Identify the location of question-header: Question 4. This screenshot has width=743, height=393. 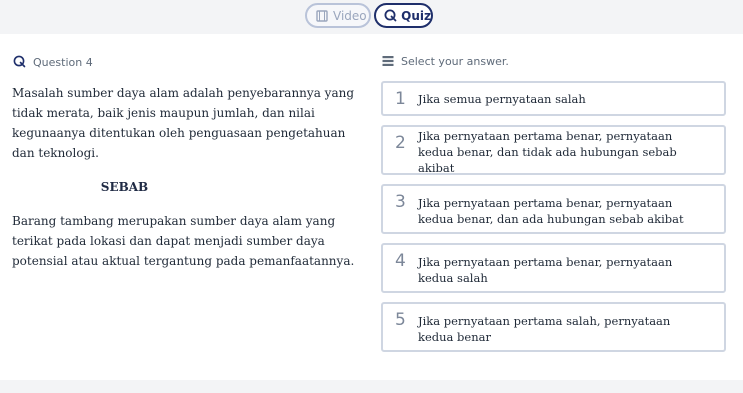
(53, 62).